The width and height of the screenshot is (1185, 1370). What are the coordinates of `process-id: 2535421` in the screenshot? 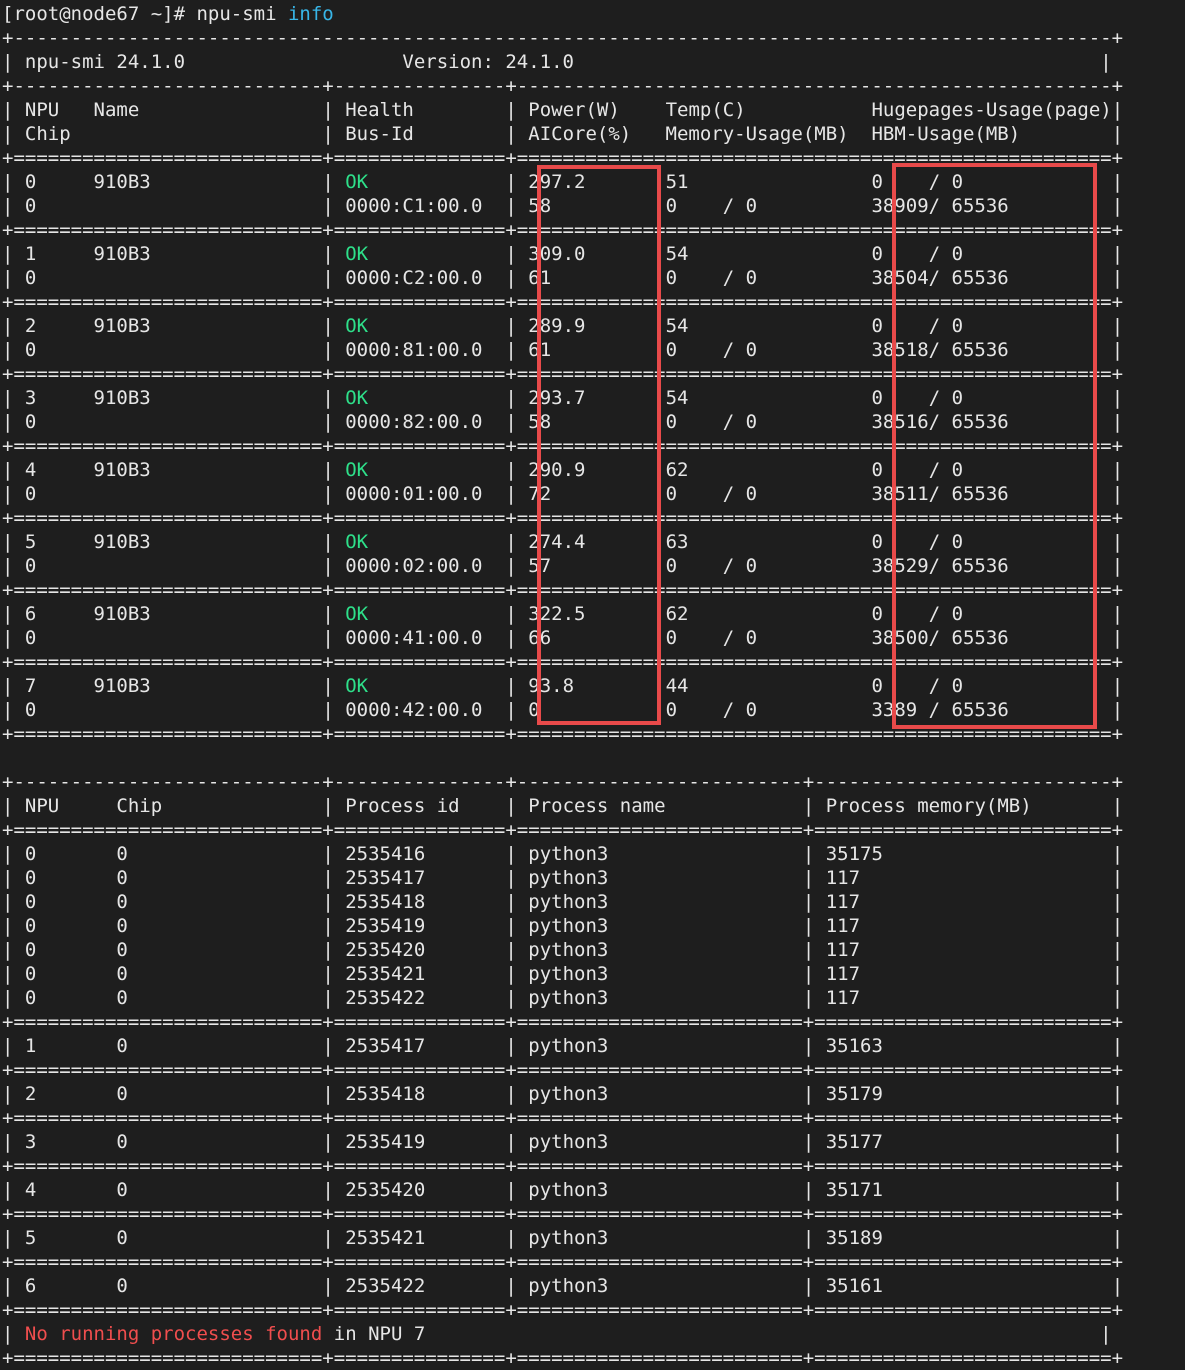 It's located at (385, 974).